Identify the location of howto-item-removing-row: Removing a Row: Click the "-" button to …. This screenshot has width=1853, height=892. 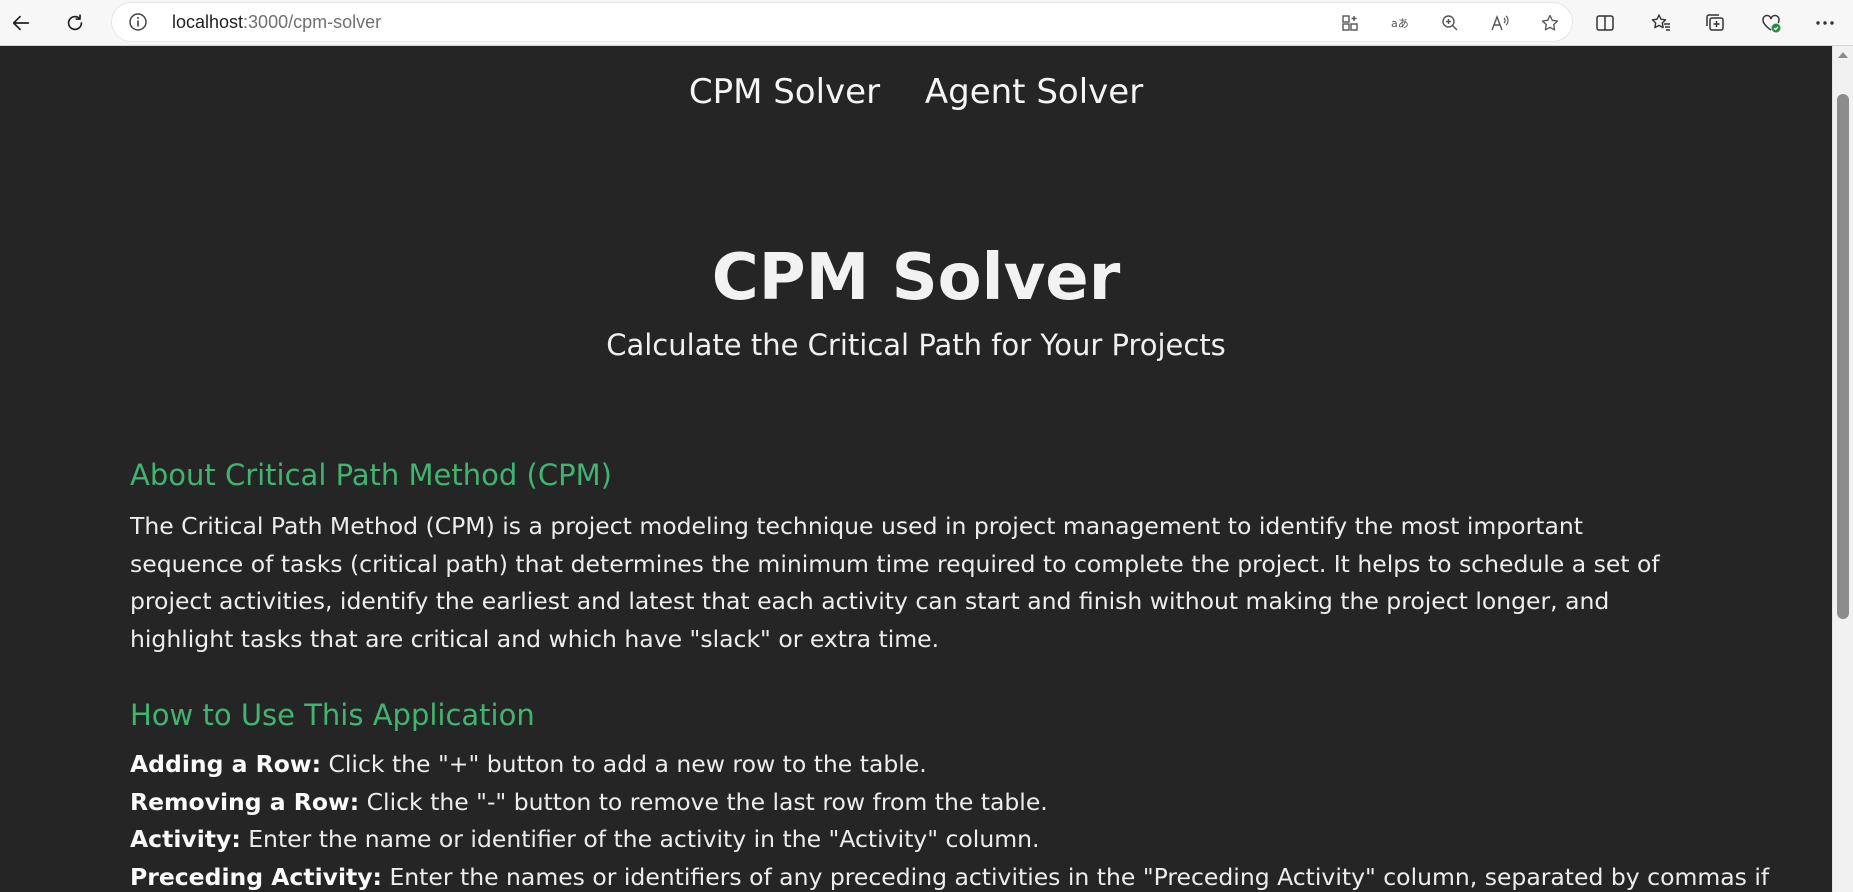
(915, 803).